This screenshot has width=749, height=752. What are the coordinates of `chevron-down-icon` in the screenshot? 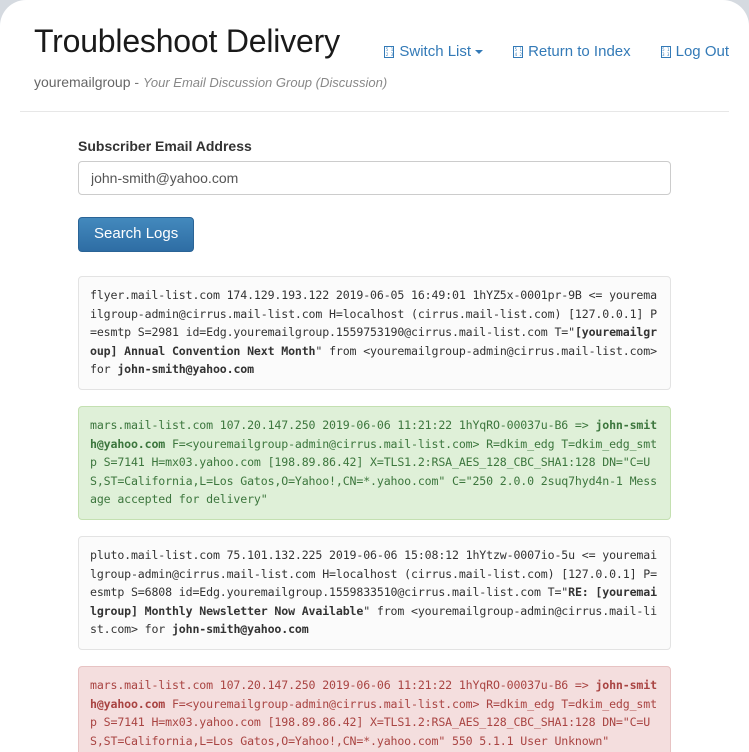 It's located at (479, 52).